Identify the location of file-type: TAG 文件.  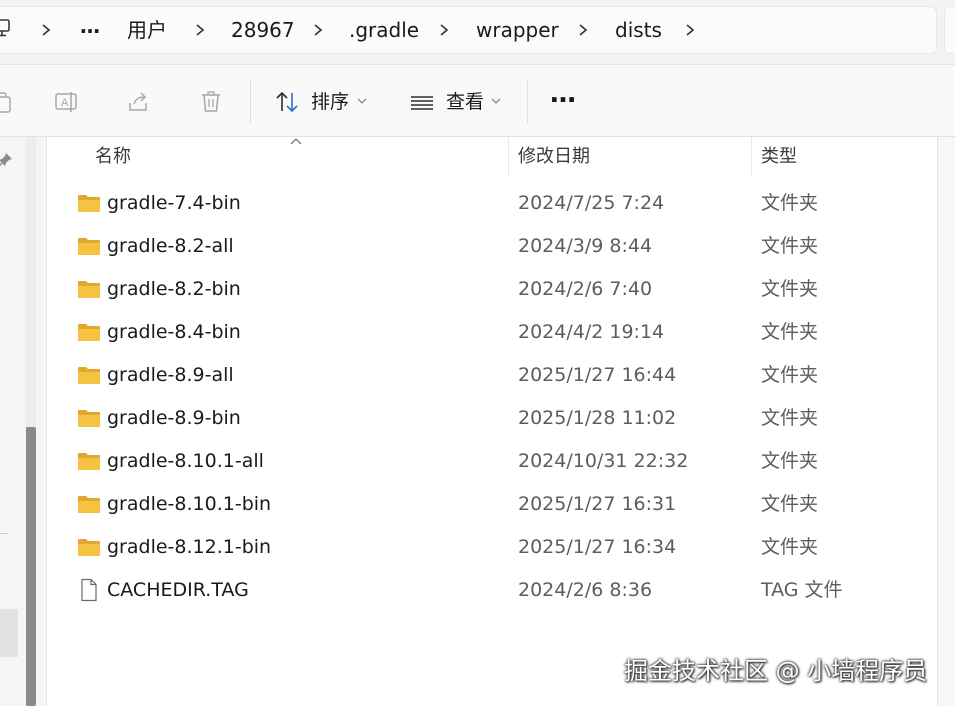
(802, 590).